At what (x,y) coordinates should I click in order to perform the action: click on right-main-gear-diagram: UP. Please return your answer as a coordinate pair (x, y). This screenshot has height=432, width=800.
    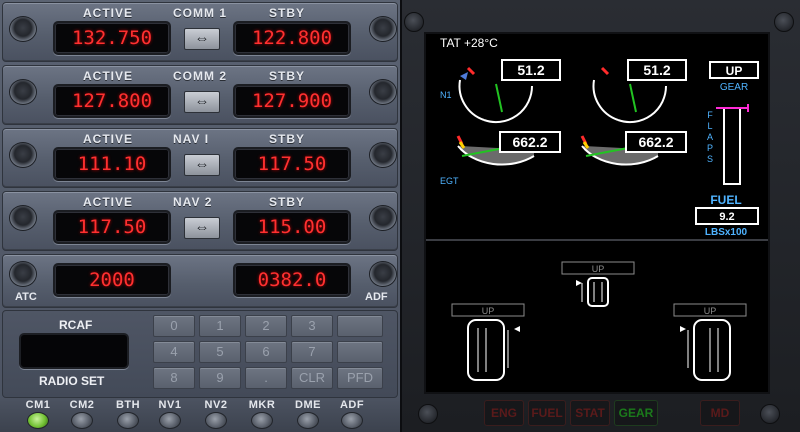
    Looking at the image, I should click on (710, 342).